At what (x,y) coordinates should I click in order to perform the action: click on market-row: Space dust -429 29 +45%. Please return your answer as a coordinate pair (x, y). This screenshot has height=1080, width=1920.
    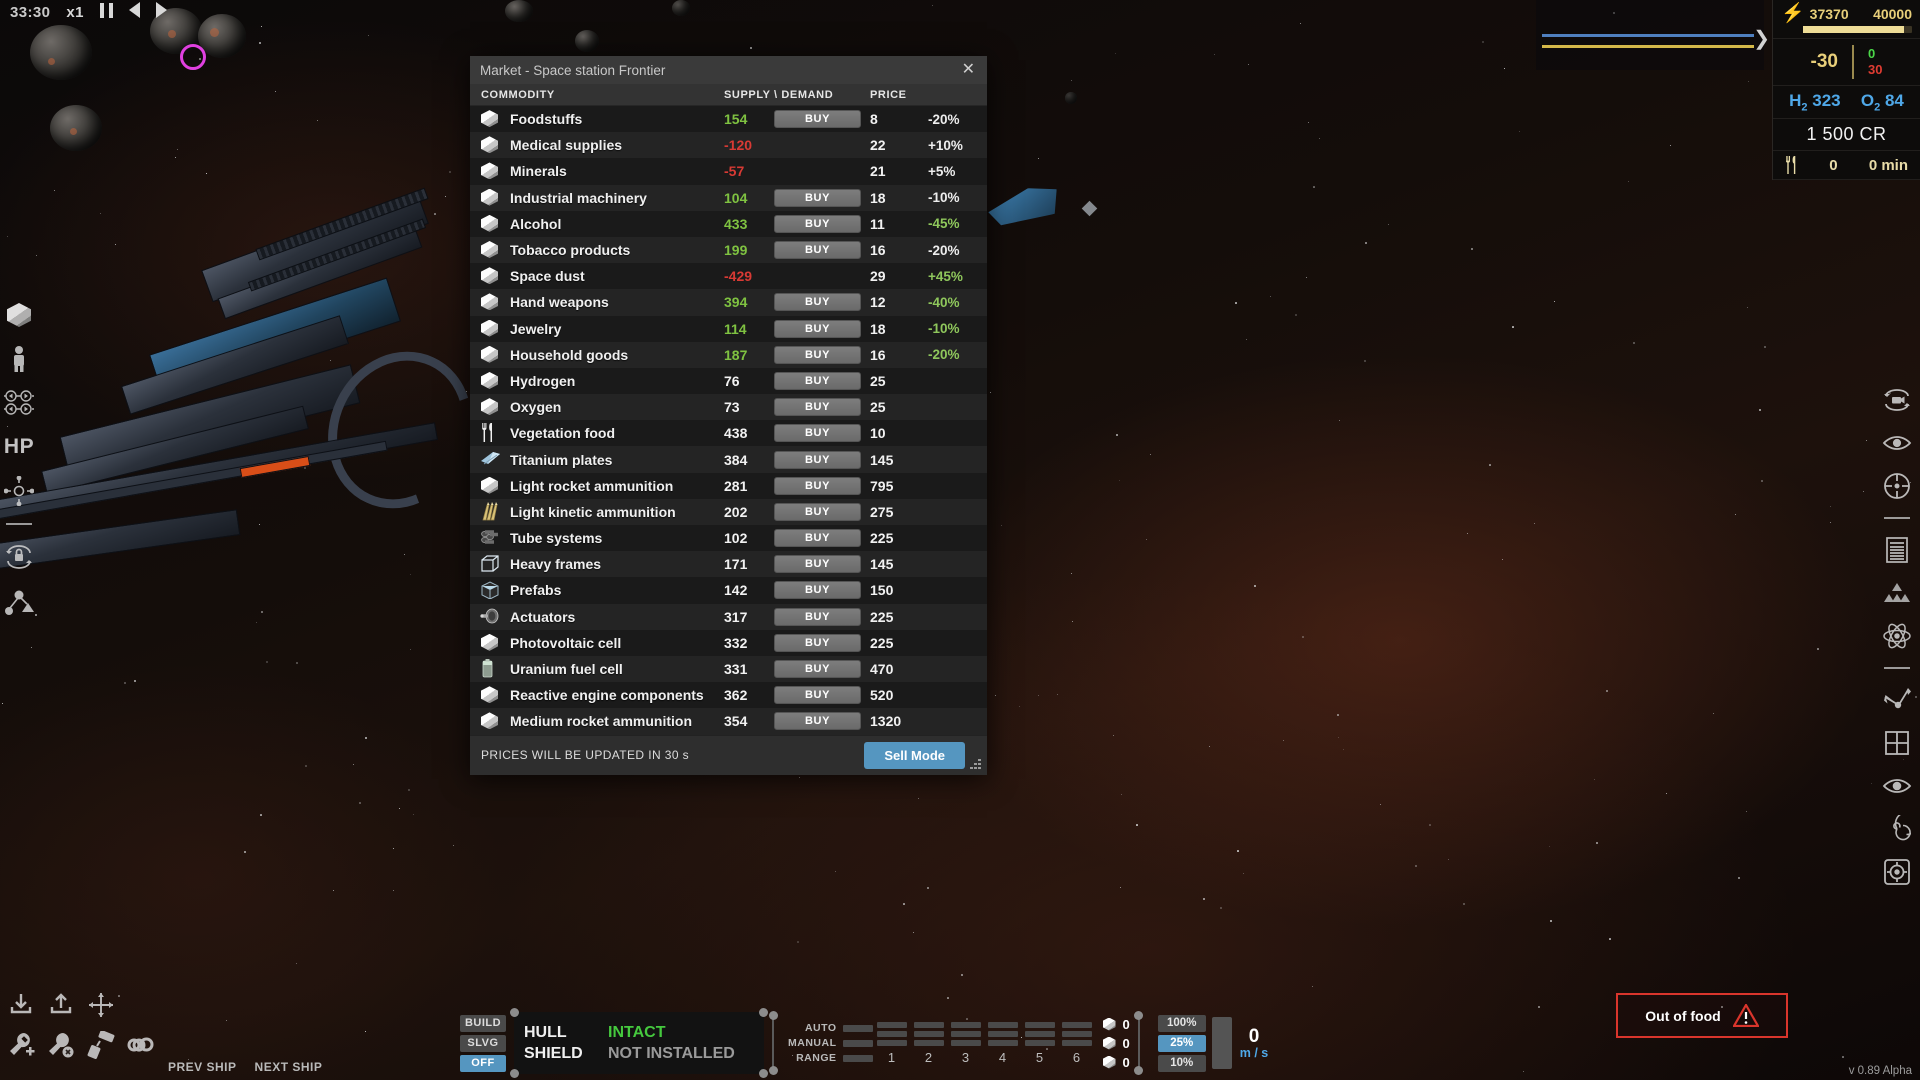
    Looking at the image, I should click on (728, 276).